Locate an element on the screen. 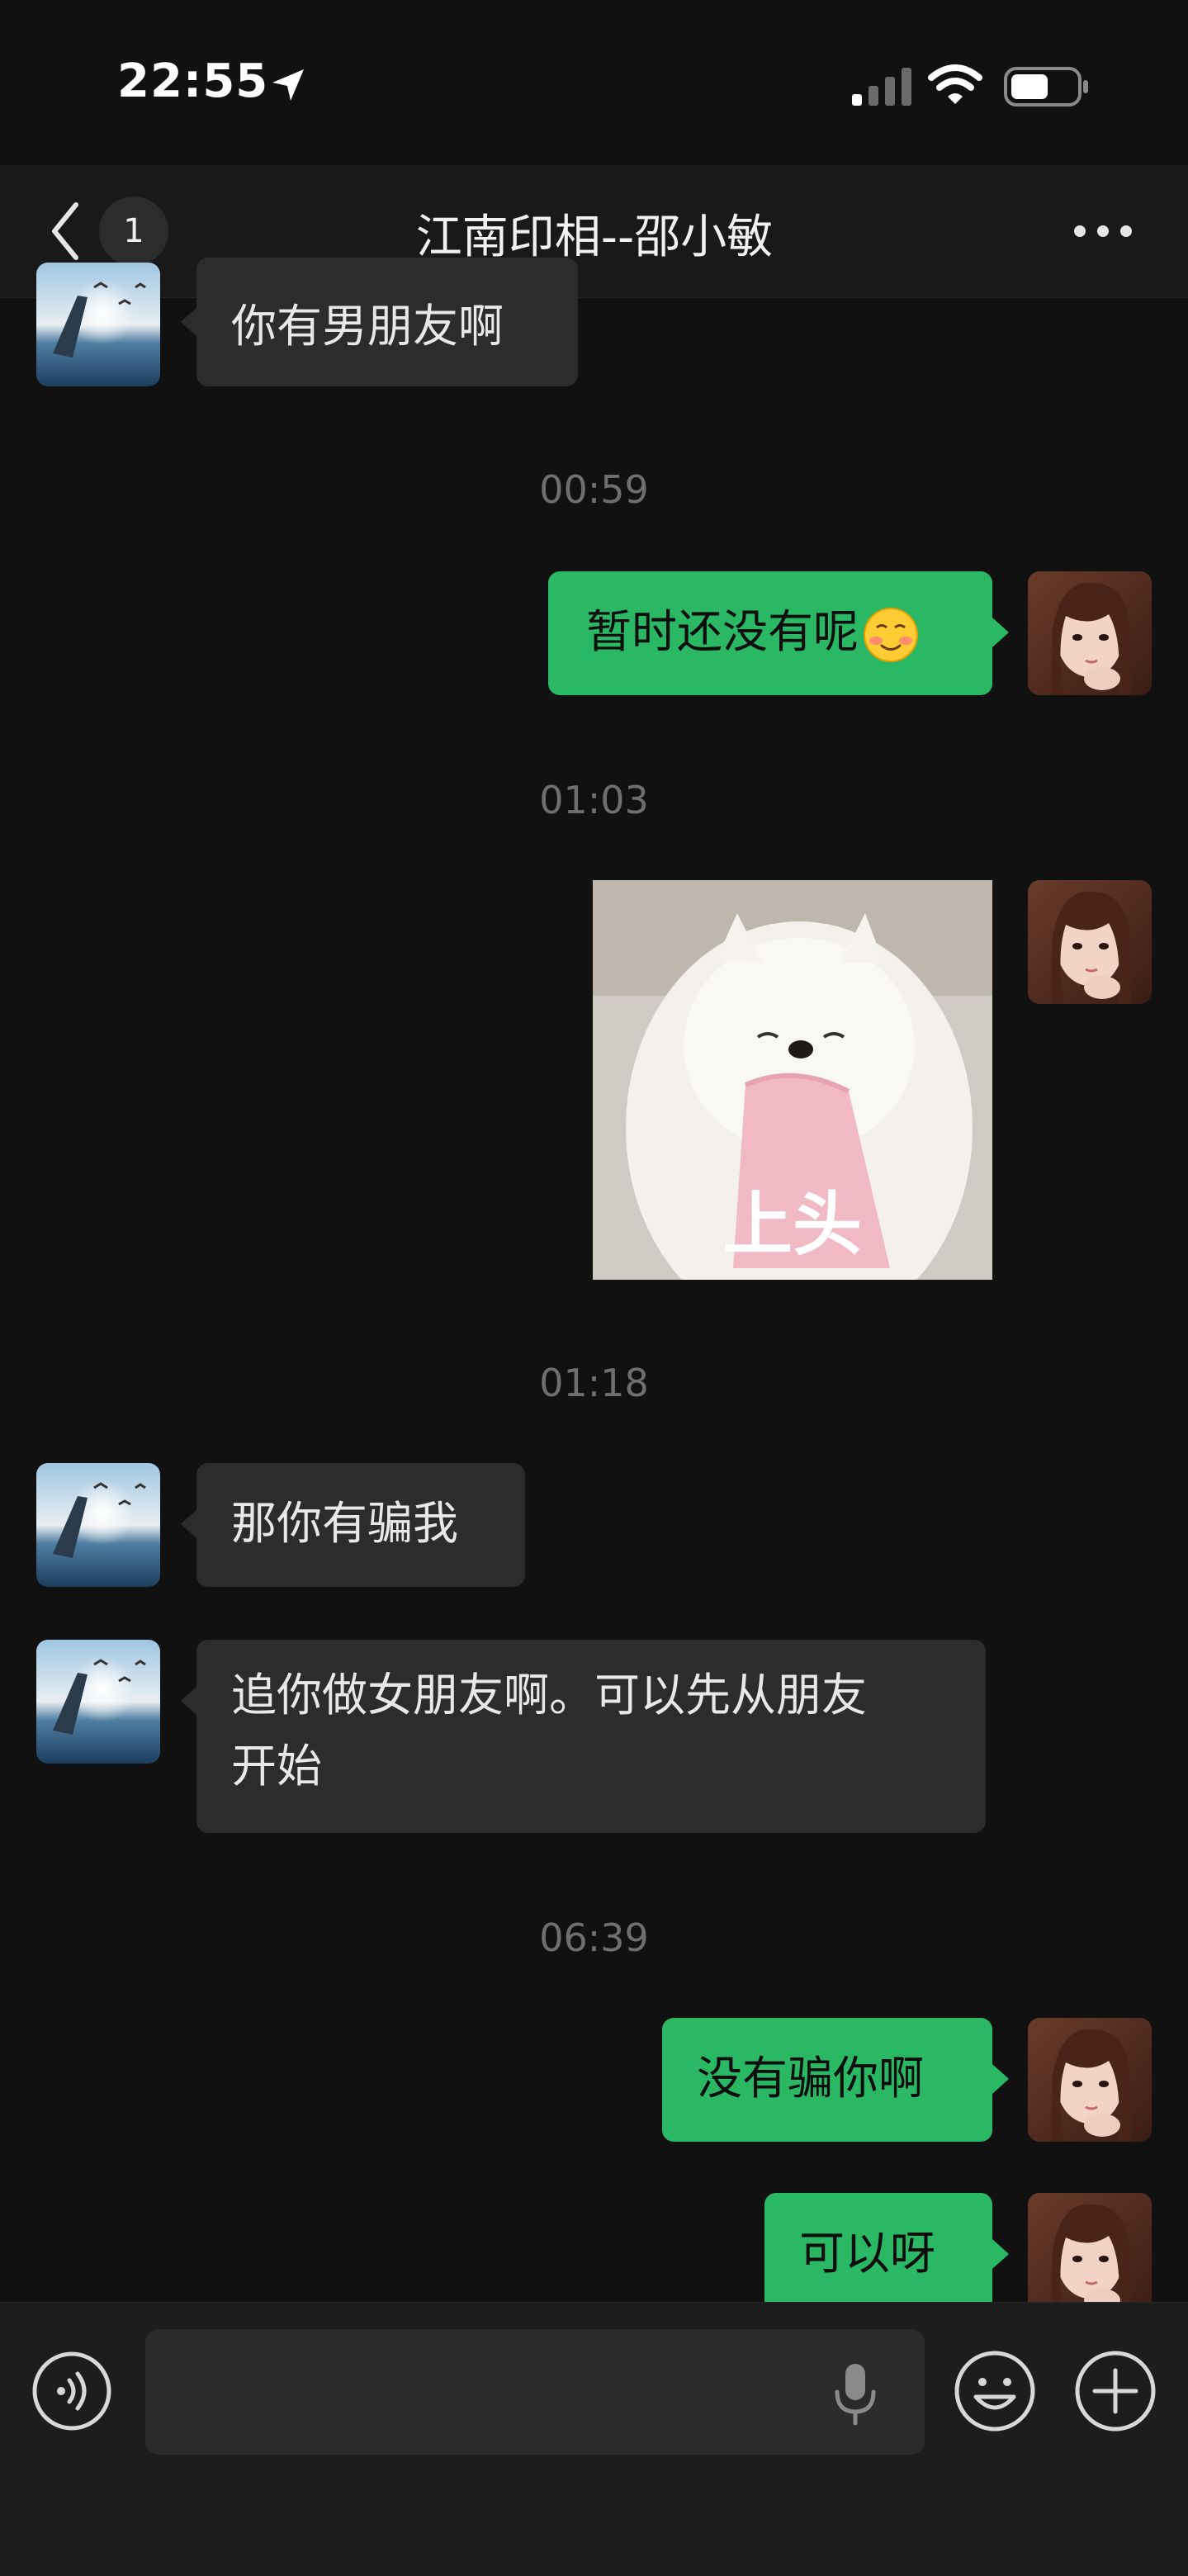 This screenshot has width=1188, height=2576. voice-icon is located at coordinates (71, 2391).